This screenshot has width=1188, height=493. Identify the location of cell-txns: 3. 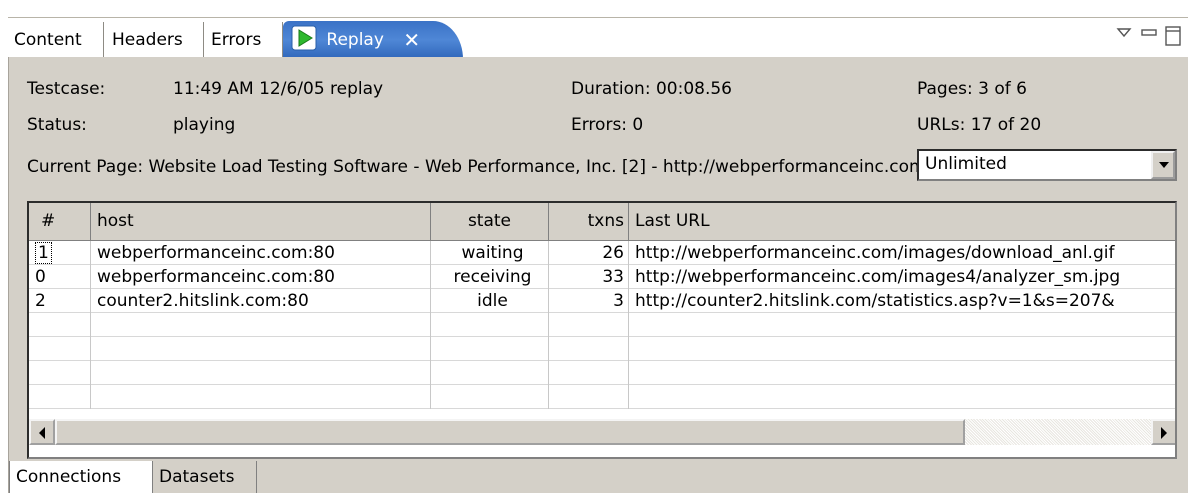
(589, 301).